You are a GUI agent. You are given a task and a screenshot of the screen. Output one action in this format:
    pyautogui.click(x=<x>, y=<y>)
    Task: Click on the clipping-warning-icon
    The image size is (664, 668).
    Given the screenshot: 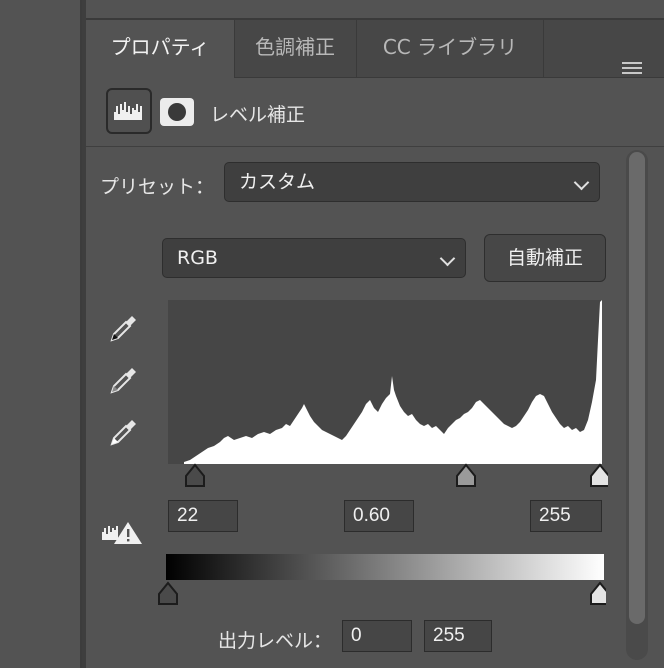 What is the action you would take?
    pyautogui.click(x=122, y=532)
    